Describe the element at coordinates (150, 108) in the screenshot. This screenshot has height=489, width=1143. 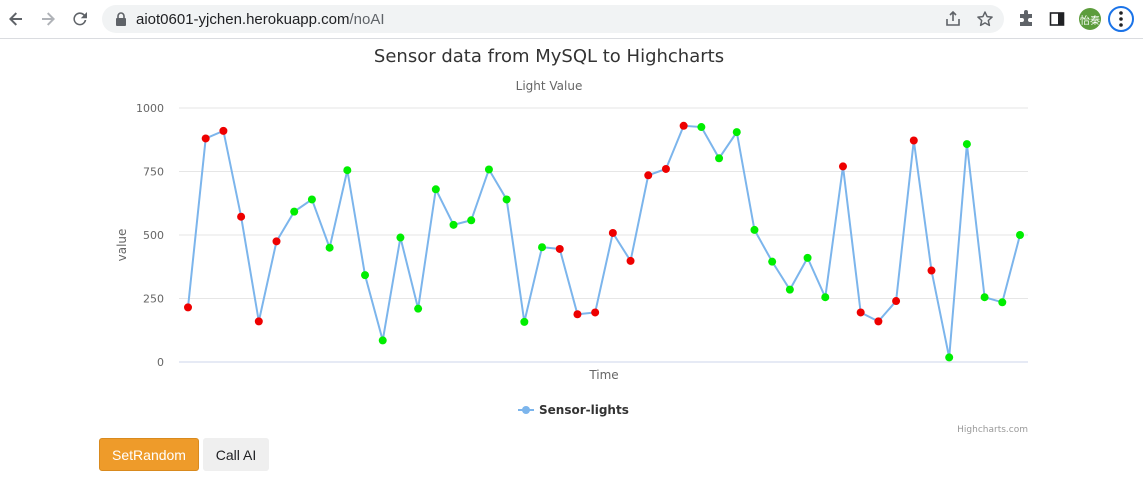
I see `y-tick-label: 1000` at that location.